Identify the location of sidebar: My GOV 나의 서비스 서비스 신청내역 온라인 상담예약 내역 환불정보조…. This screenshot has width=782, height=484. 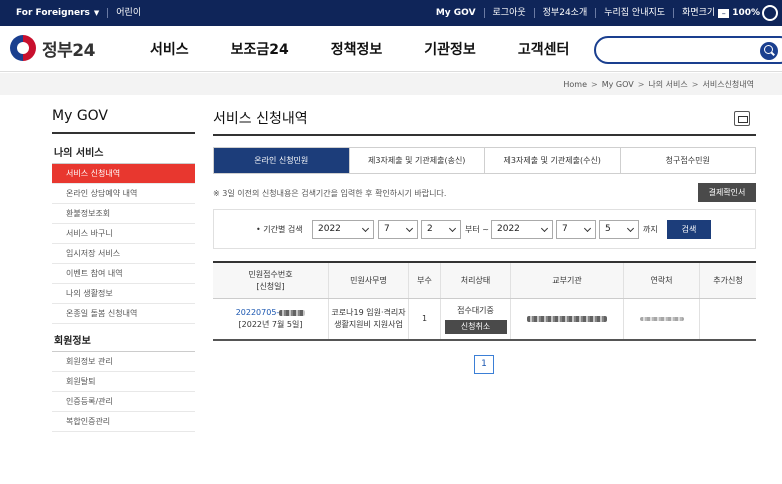
(123, 270).